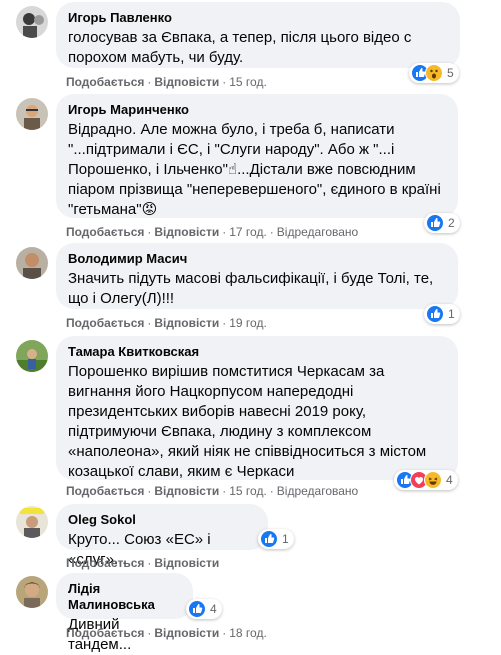 The image size is (501, 655). I want to click on comment-author: Oleg Sokol, so click(162, 520).